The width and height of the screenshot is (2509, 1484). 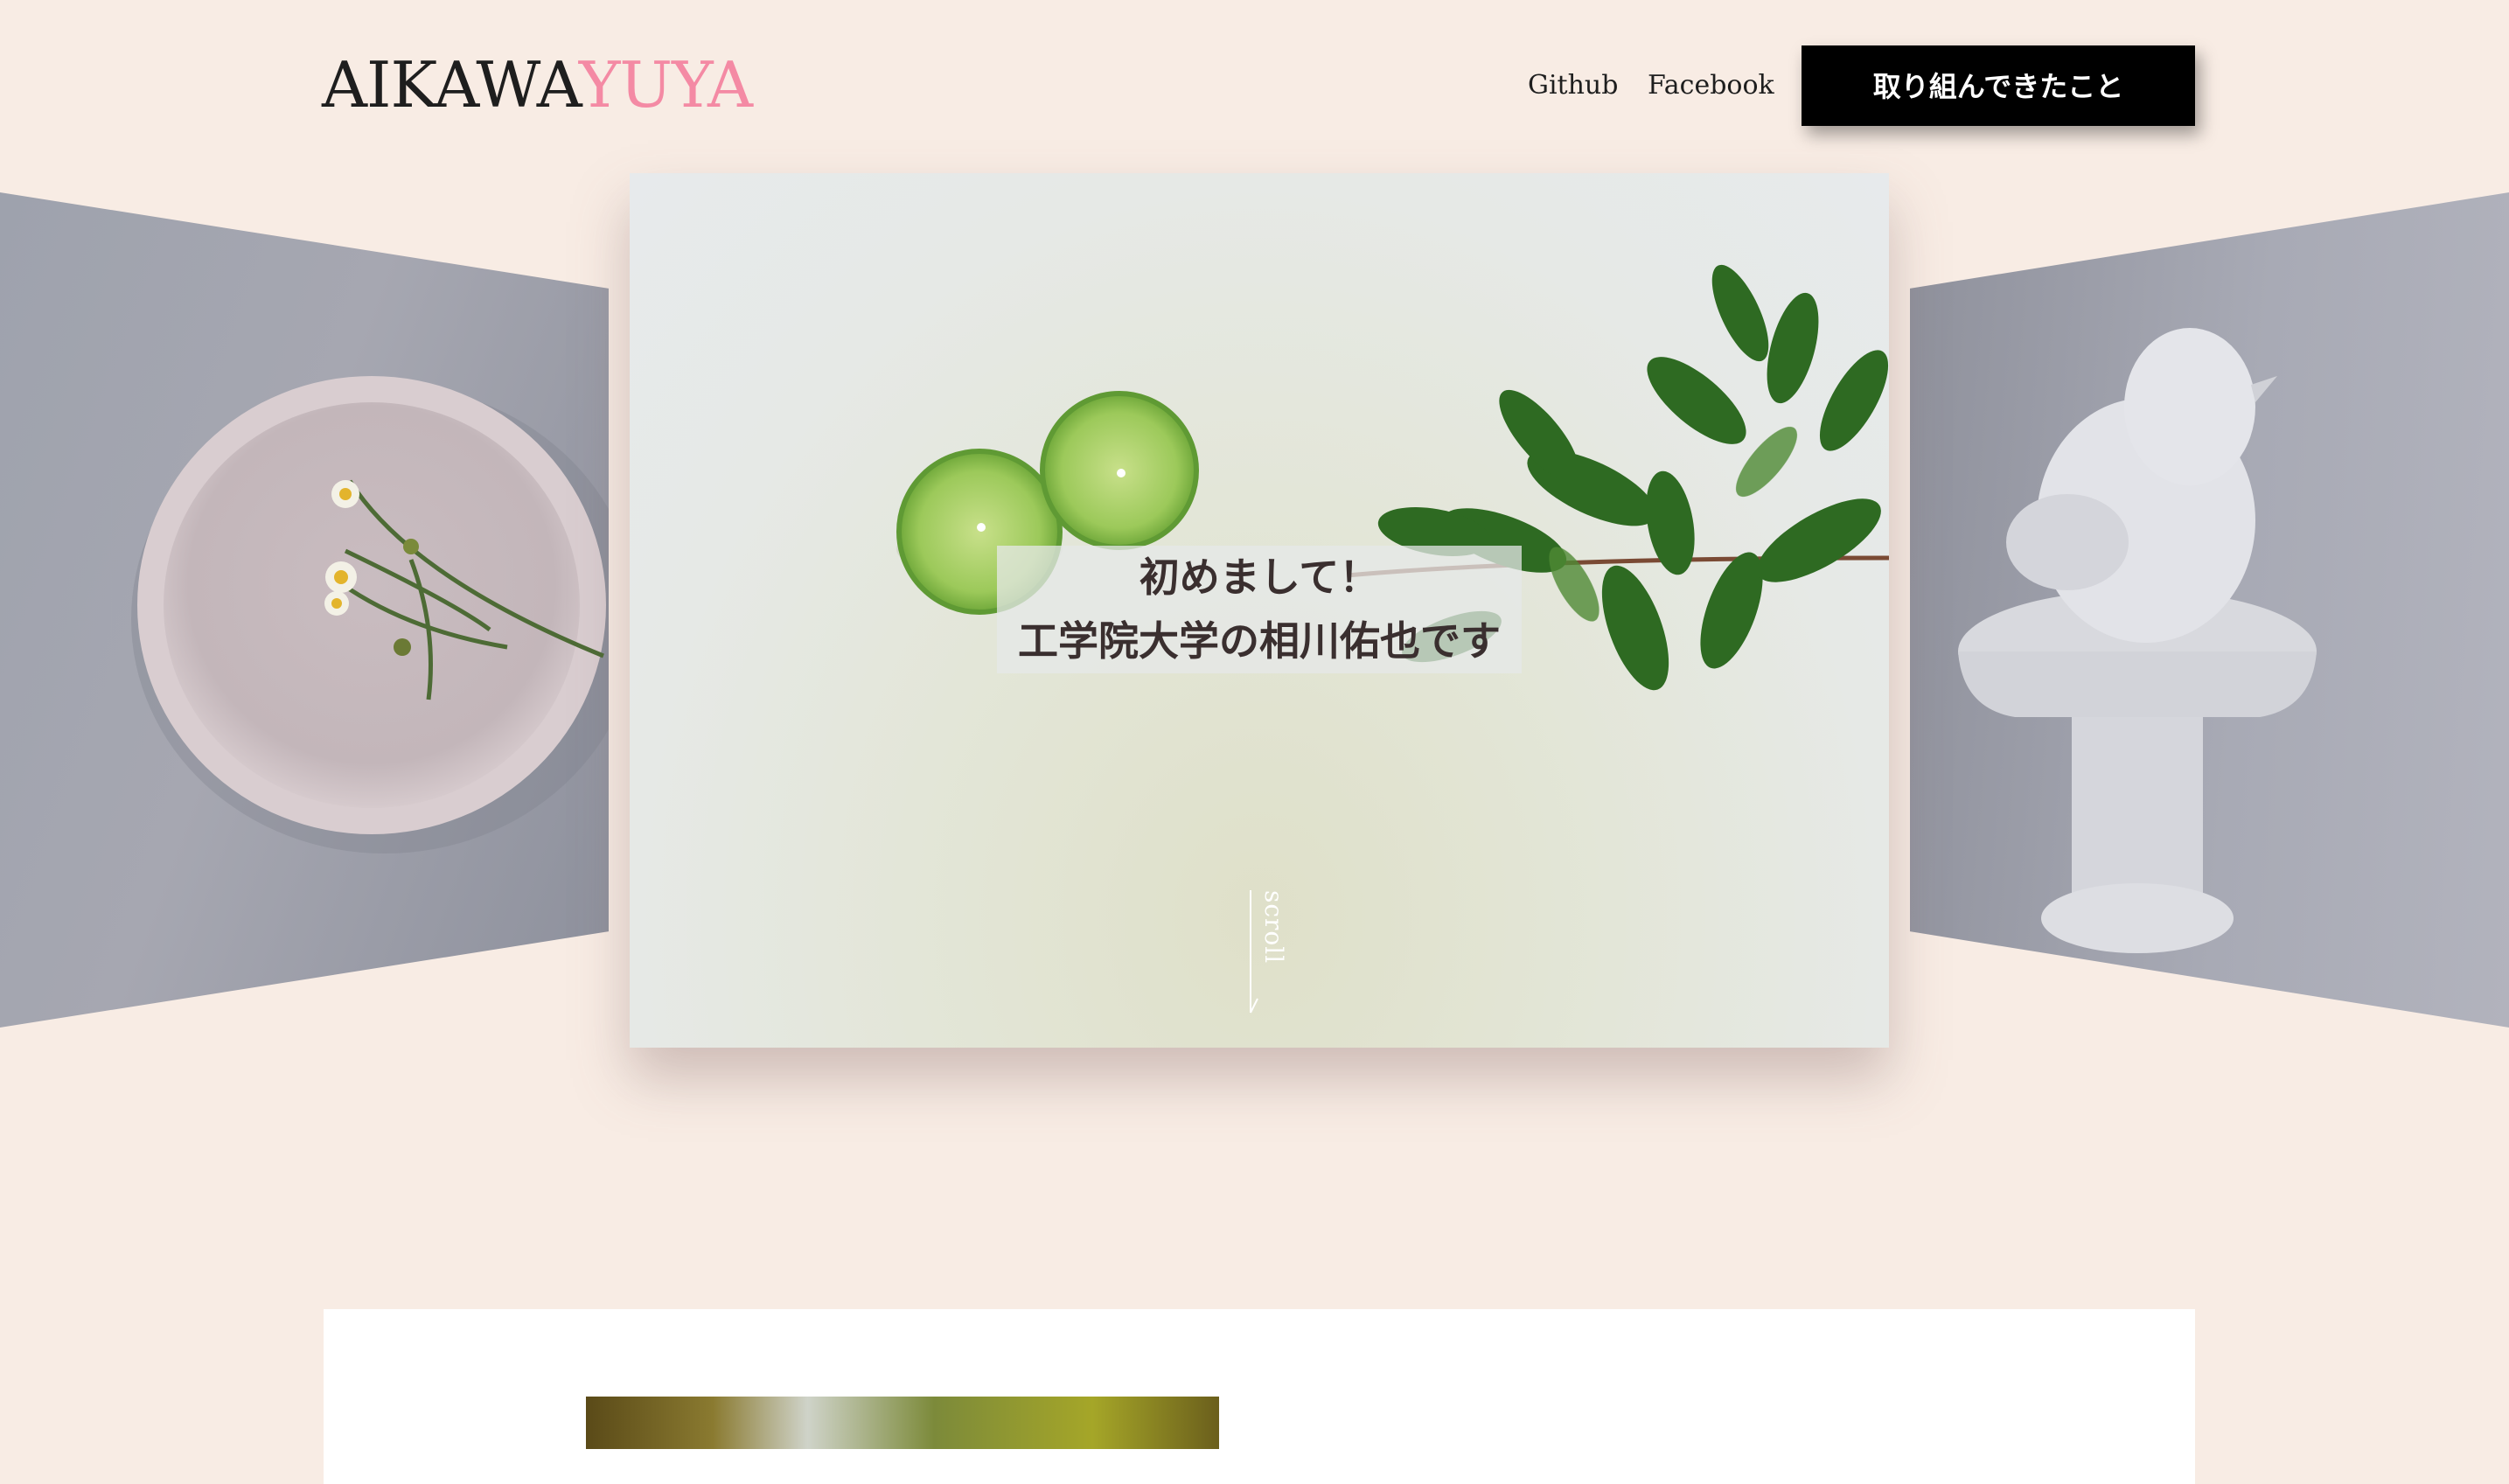 I want to click on slide-next, so click(x=2209, y=610).